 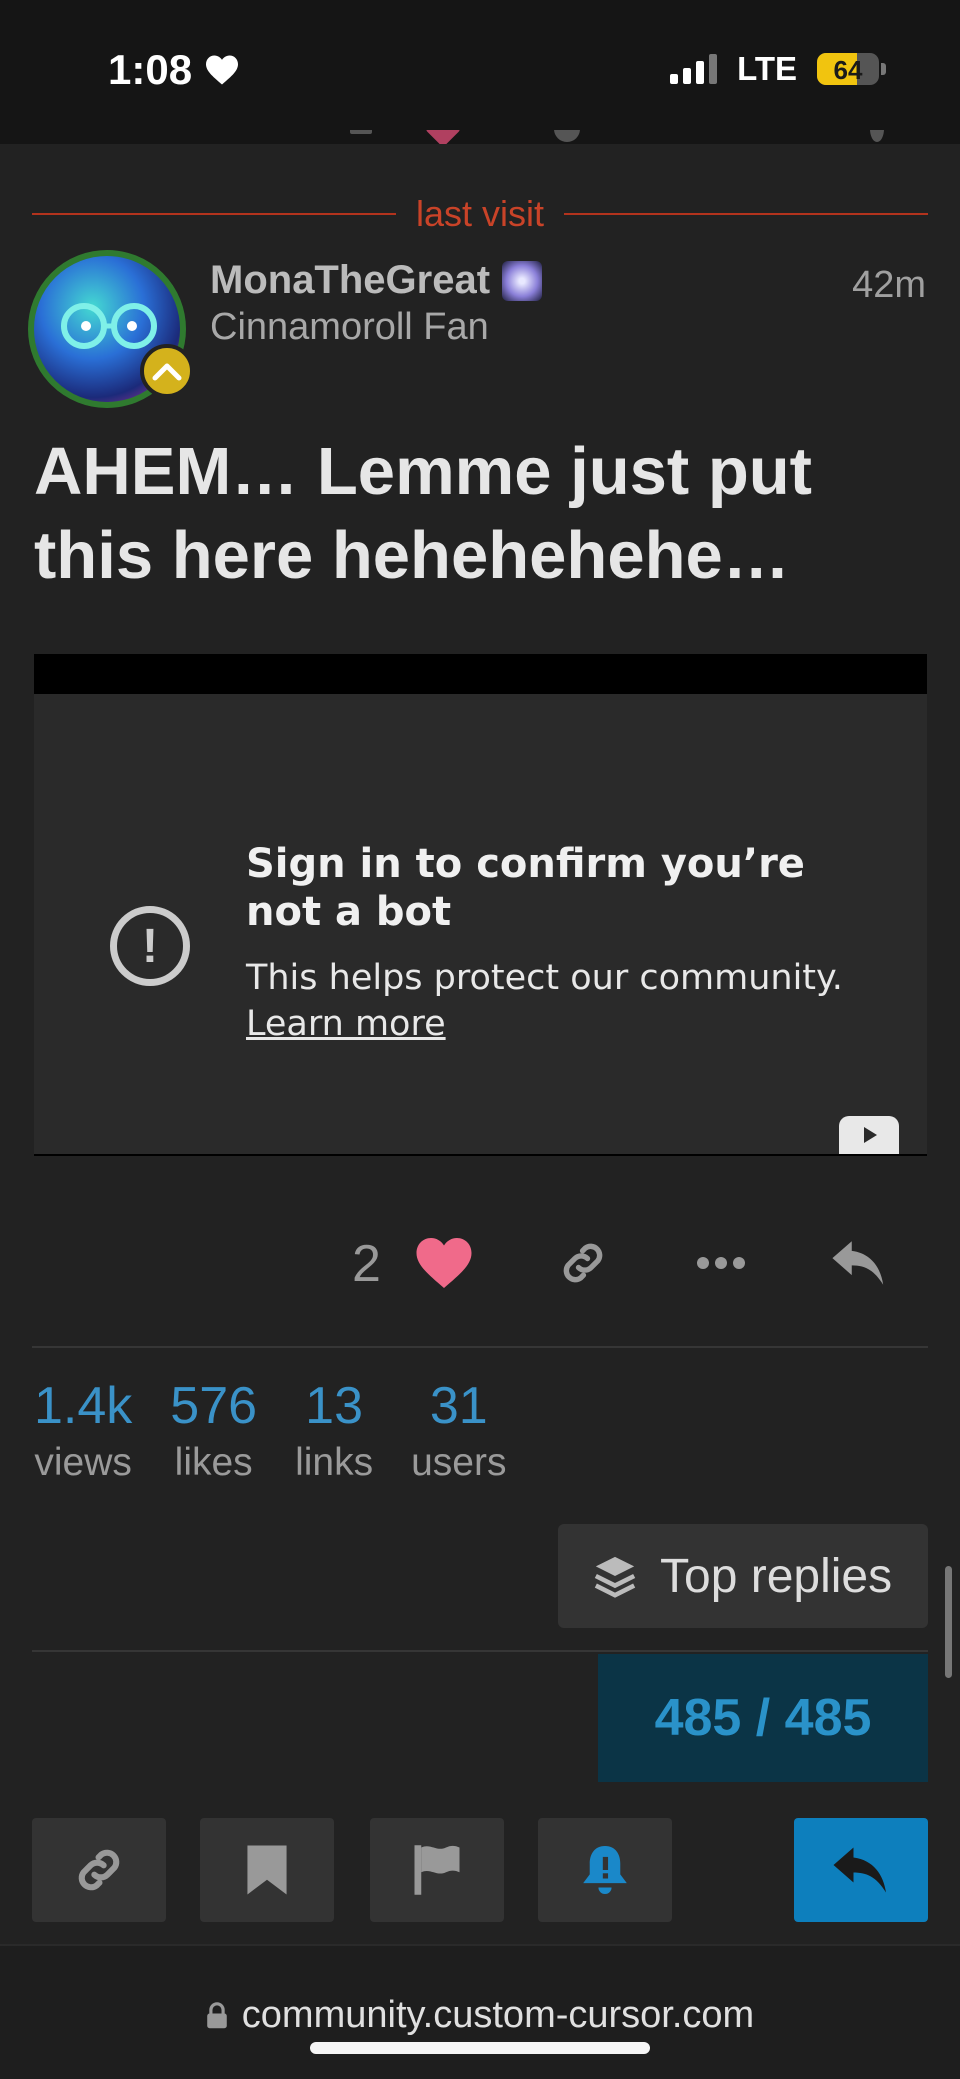 What do you see at coordinates (458, 1406) in the screenshot?
I see `stat-value: 31` at bounding box center [458, 1406].